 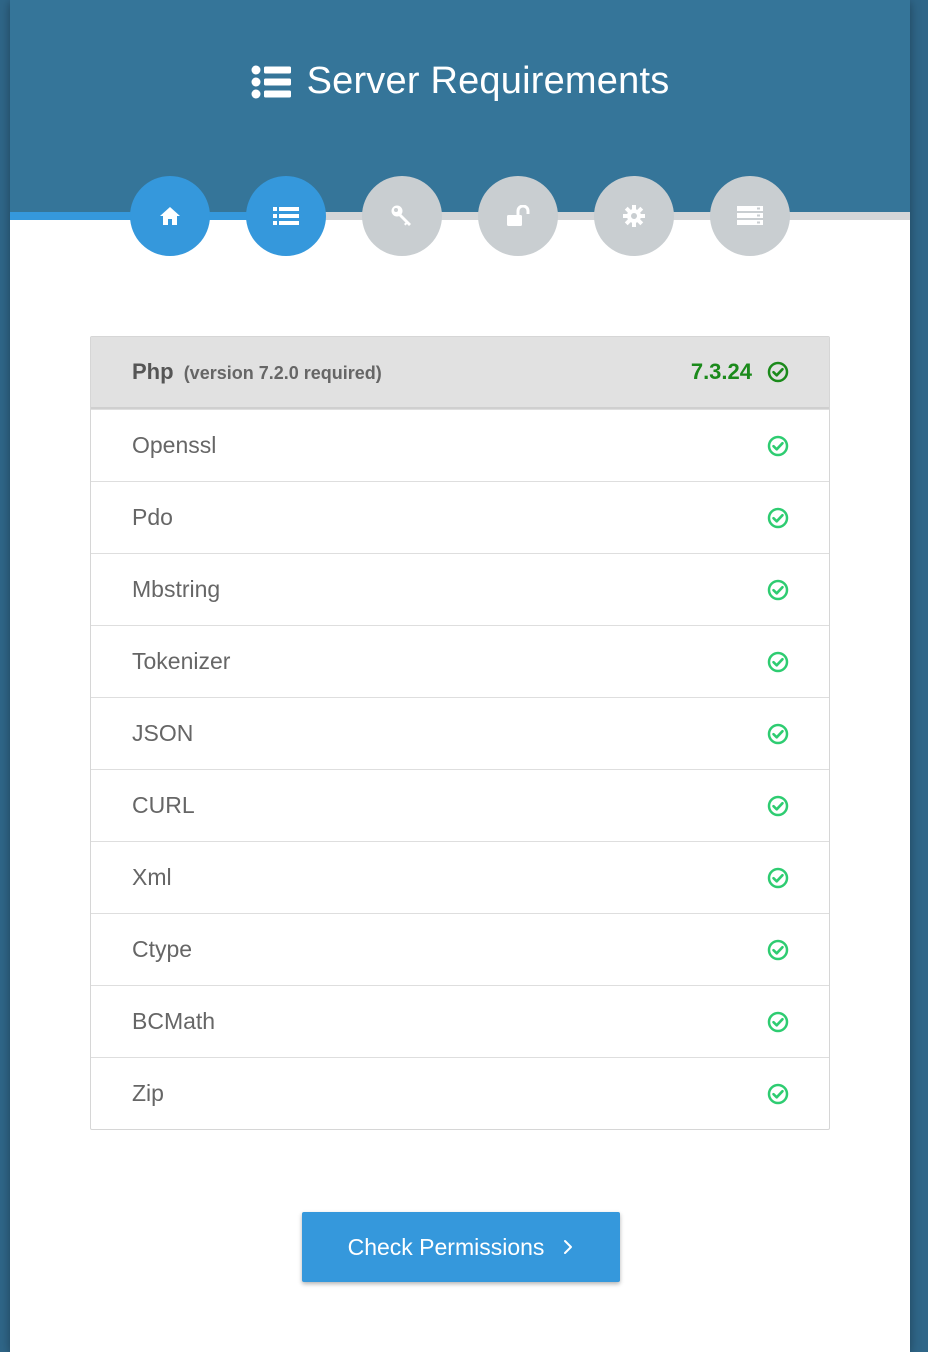 What do you see at coordinates (174, 1021) in the screenshot?
I see `requirement-label: BCMath` at bounding box center [174, 1021].